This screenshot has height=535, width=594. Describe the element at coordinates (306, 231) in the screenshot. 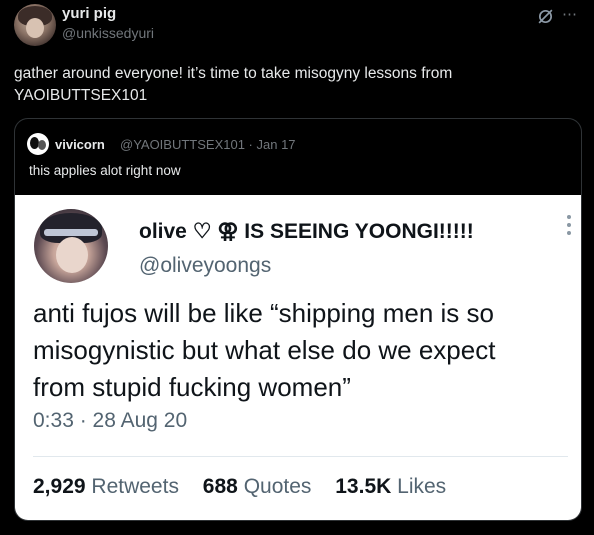

I see `screenshot-author-name: olive ♡ ⚢ IS SEEING YOONGI!!!!!` at that location.